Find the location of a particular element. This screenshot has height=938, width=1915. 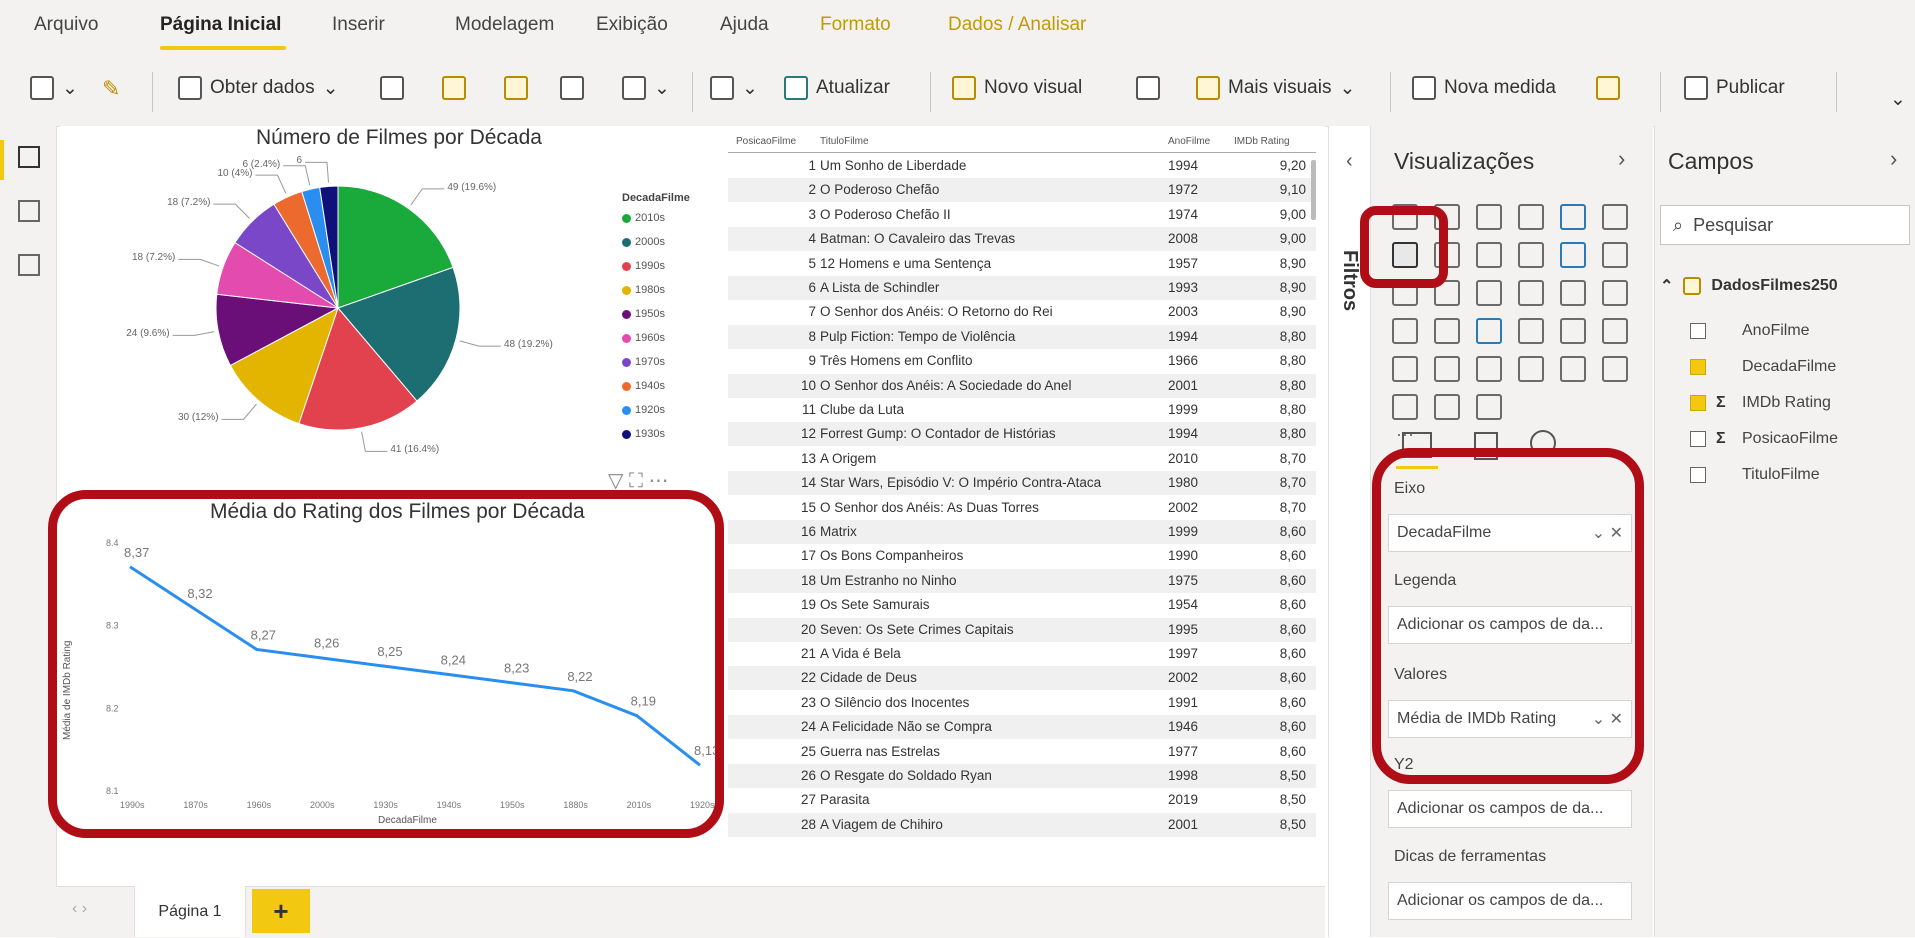

table-row: 18 Um Estranho no Ninho 1975 8,60 is located at coordinates (1022, 580).